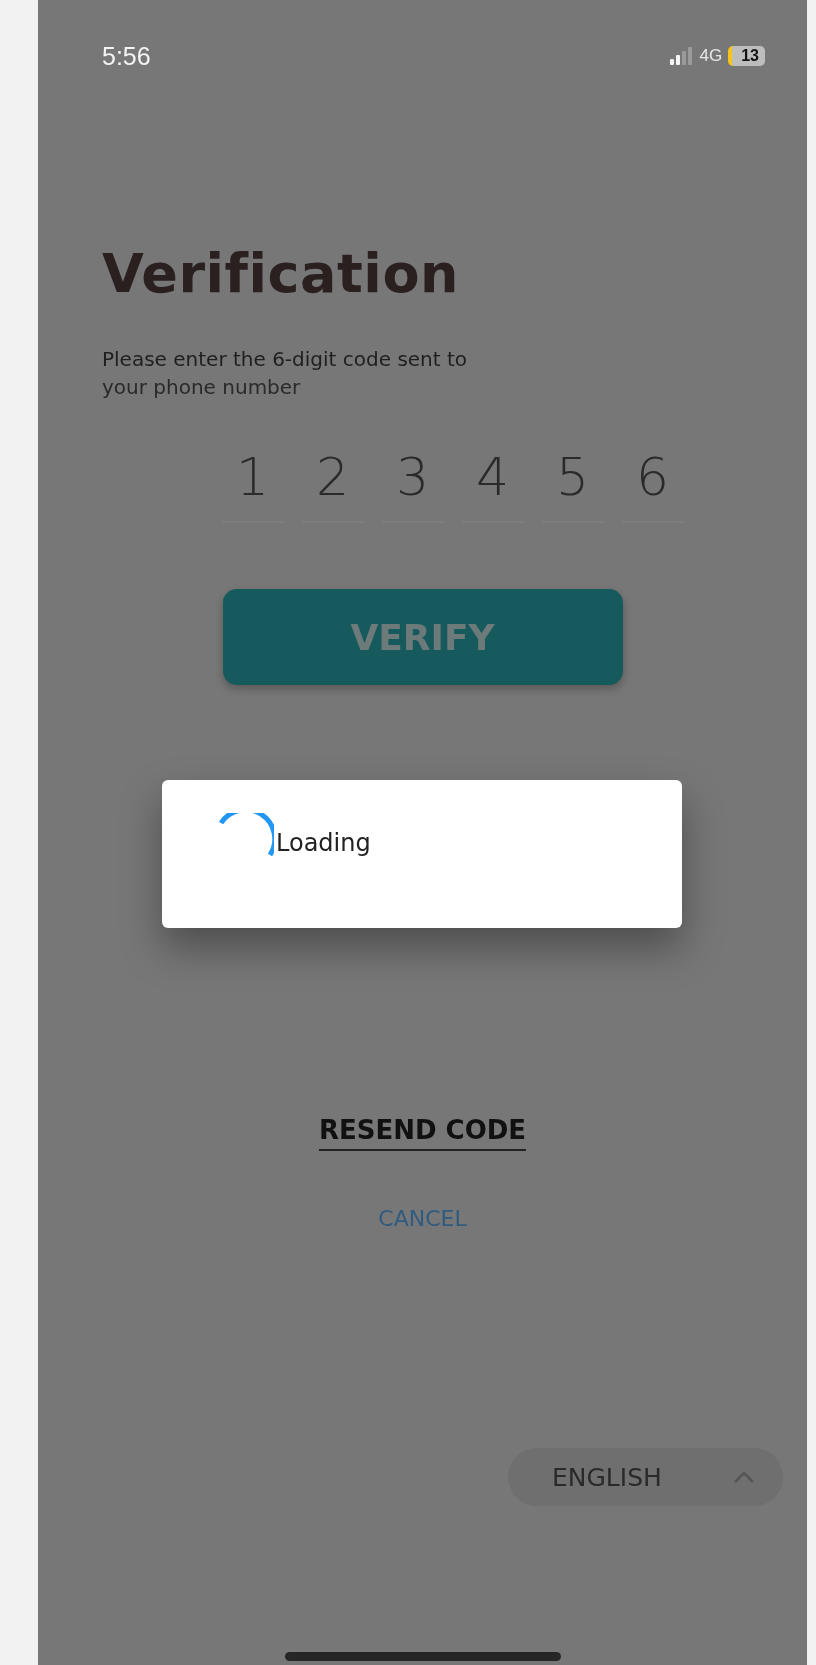  I want to click on signal-icon, so click(681, 56).